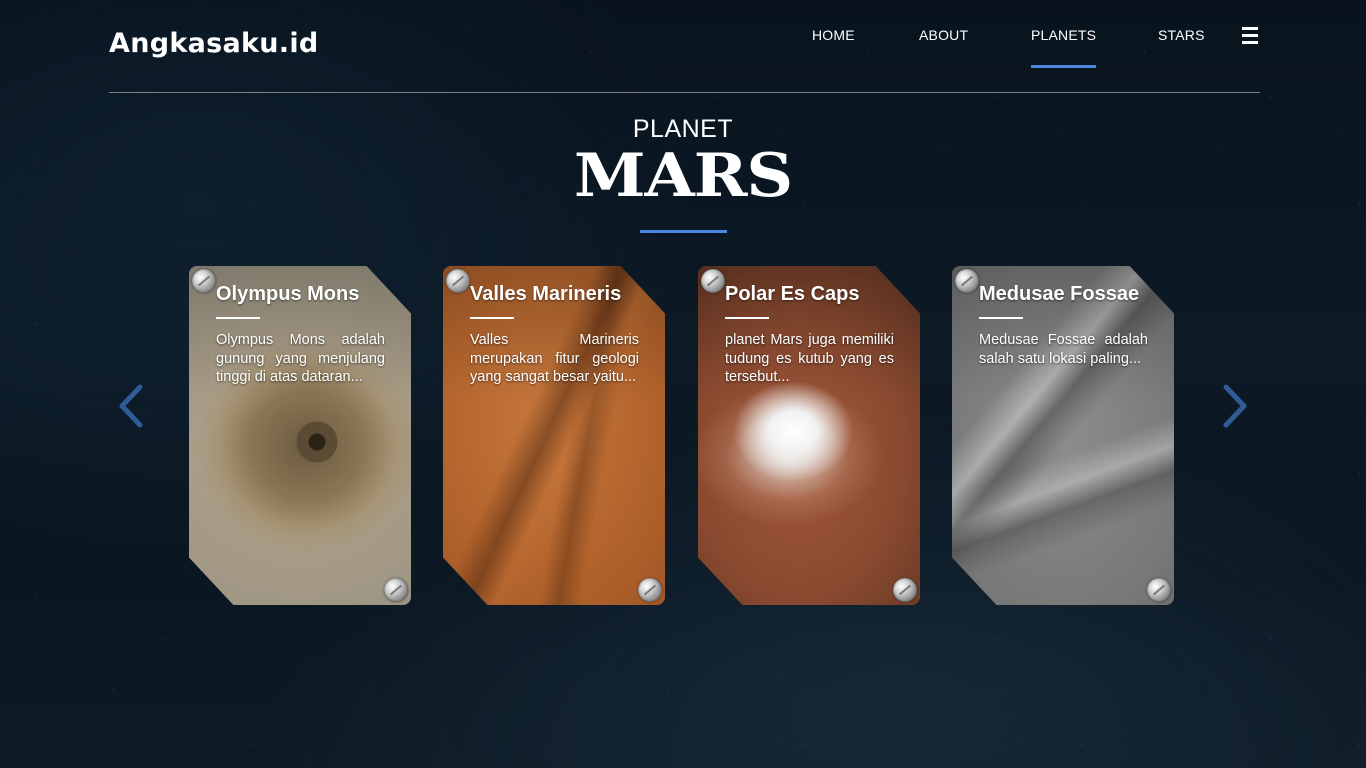 This screenshot has height=768, width=1366. I want to click on page-title: PLANET MARS, so click(683, 161).